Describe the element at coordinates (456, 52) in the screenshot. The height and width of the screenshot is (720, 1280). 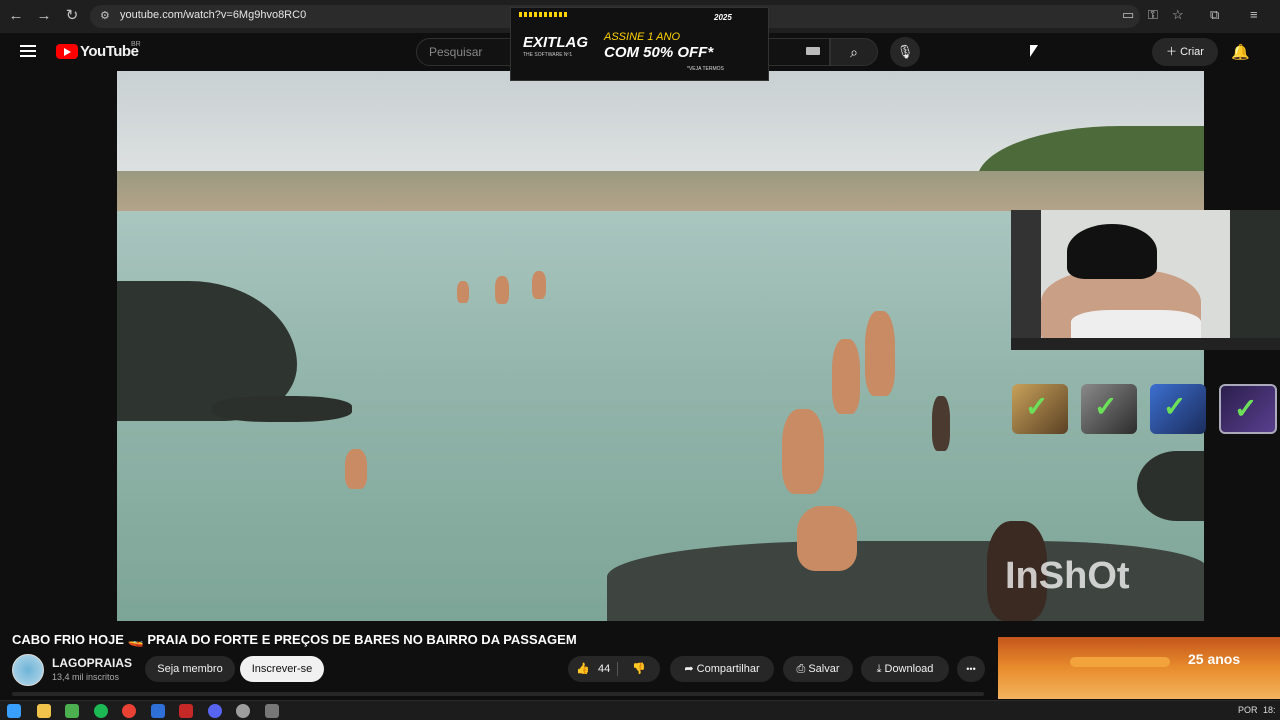
I see `search-placeholder: Pesquisar` at that location.